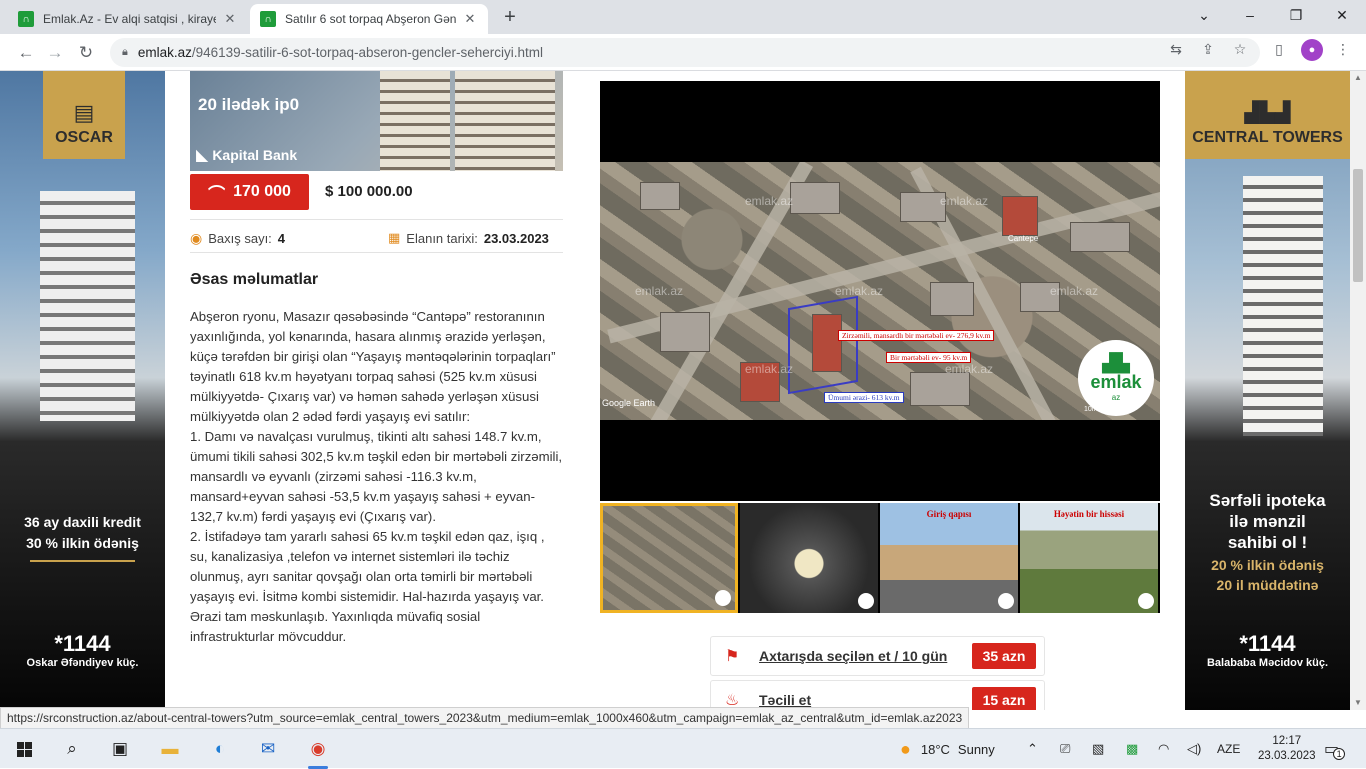 The height and width of the screenshot is (769, 1366). I want to click on url-host: emlak.az, so click(164, 52).